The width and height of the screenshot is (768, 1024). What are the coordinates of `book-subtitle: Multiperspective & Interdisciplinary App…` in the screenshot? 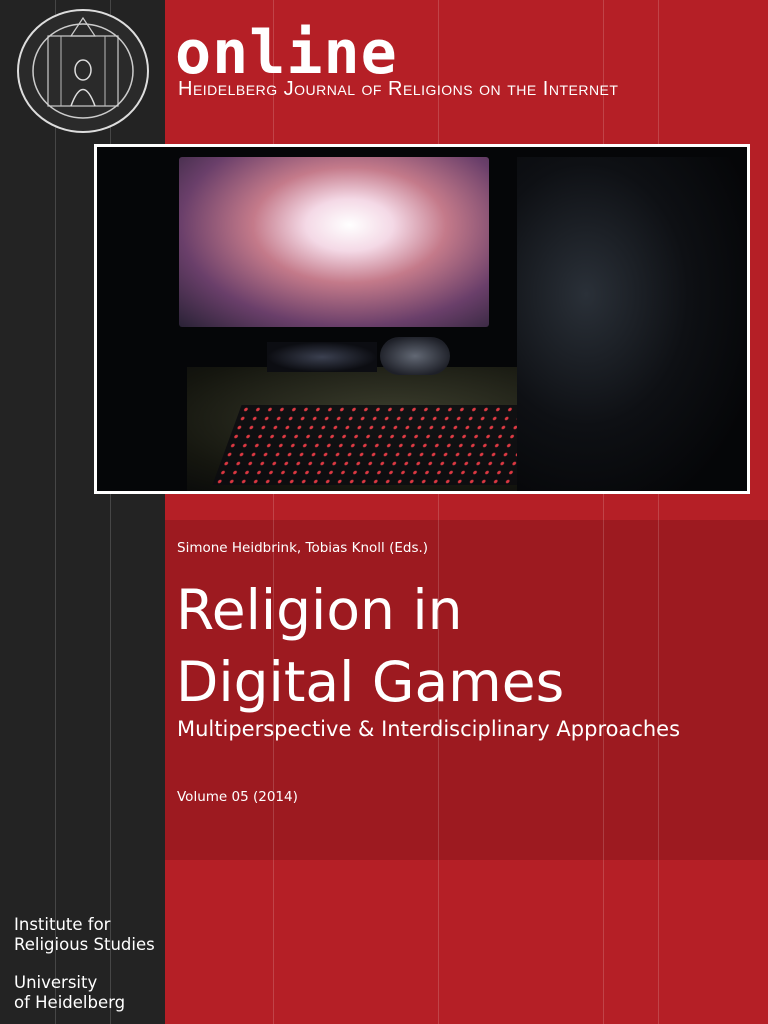 It's located at (429, 729).